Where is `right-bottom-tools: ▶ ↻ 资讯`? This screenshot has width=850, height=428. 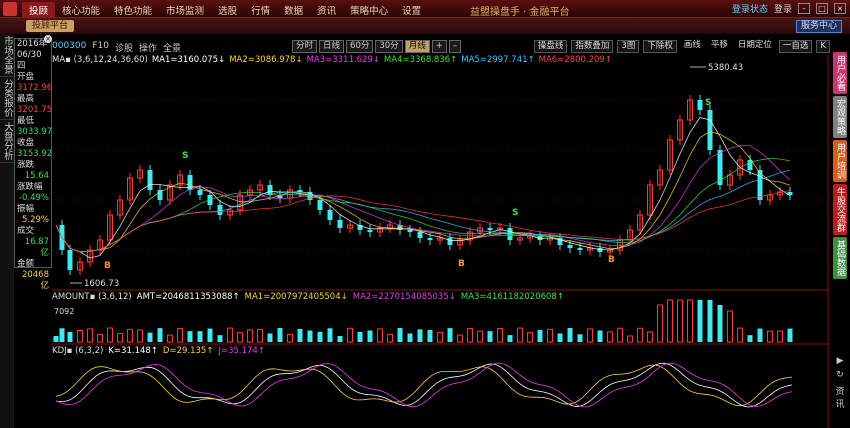
right-bottom-tools: ▶ ↻ 资讯 is located at coordinates (840, 385).